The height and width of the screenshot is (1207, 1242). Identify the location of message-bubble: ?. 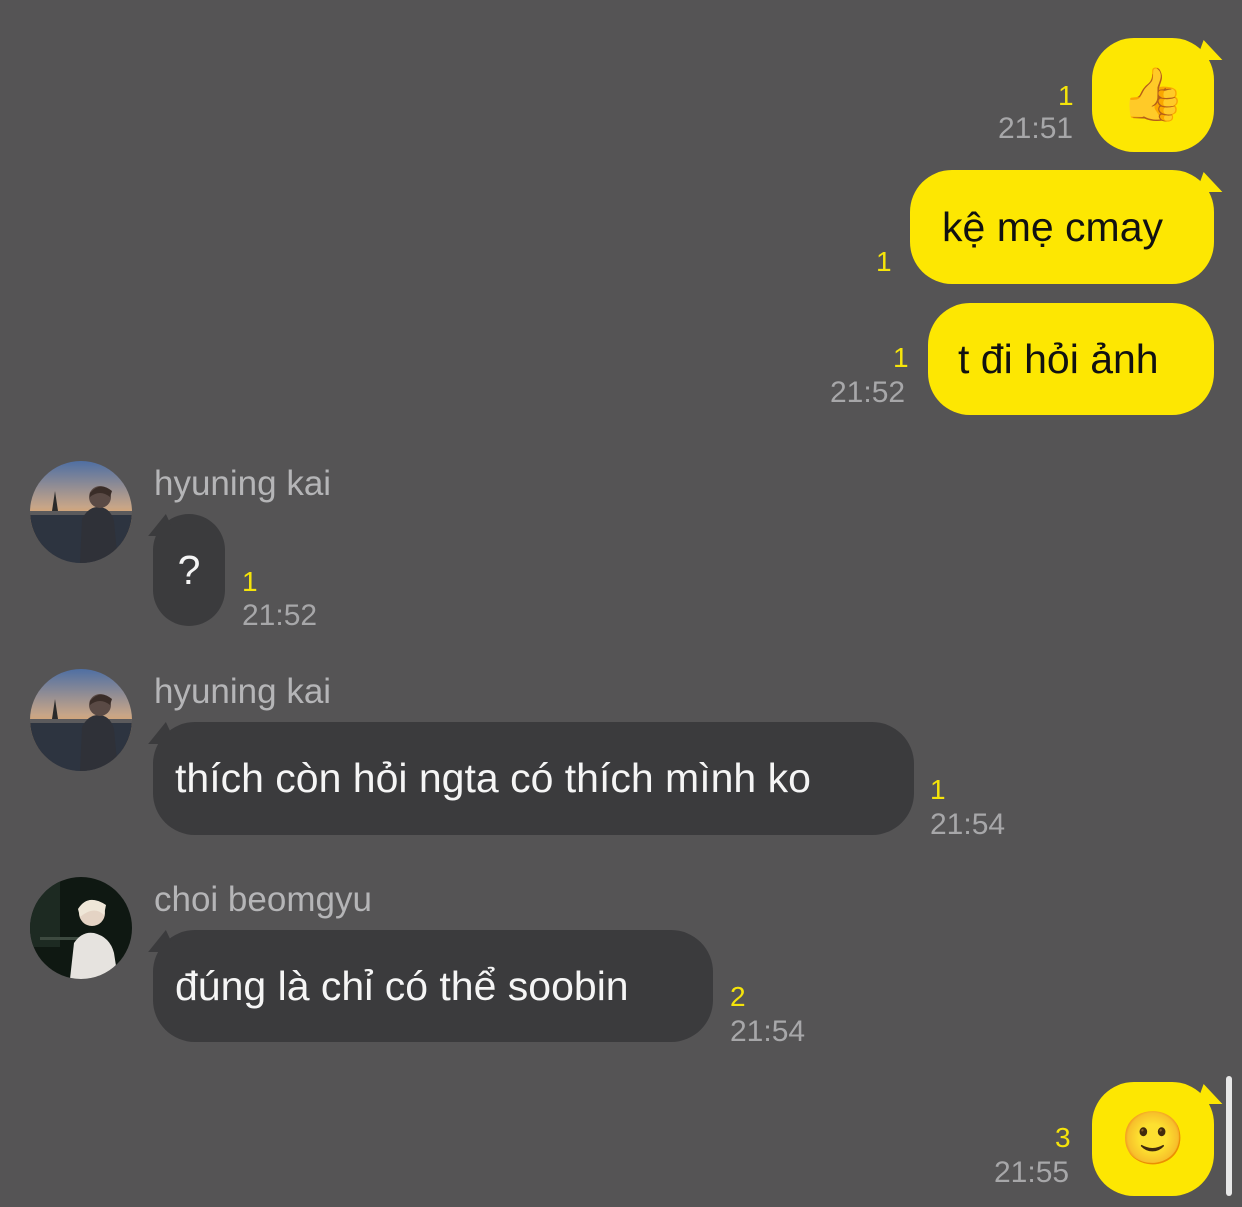
(189, 570).